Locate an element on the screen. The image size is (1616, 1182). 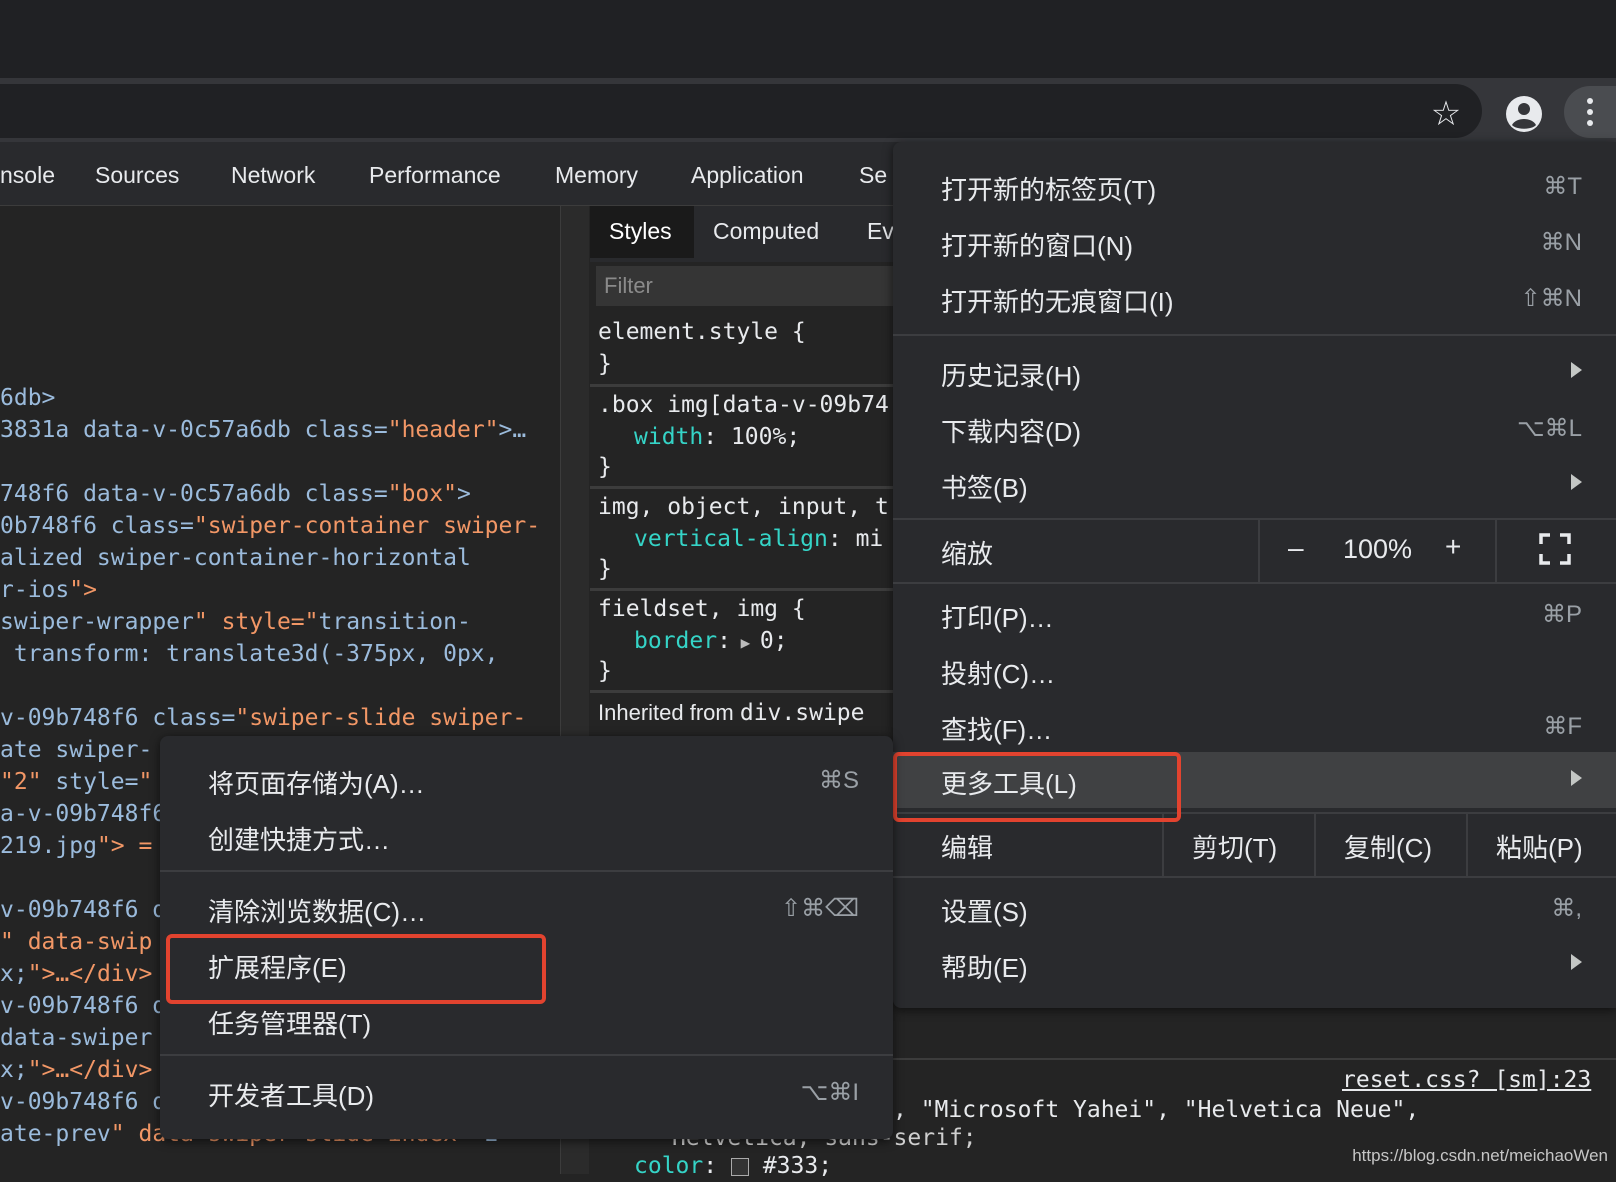
submenu-clear-browsing-data: 清除浏览数据(C)… ⇧⌘⌫ is located at coordinates (526, 908).